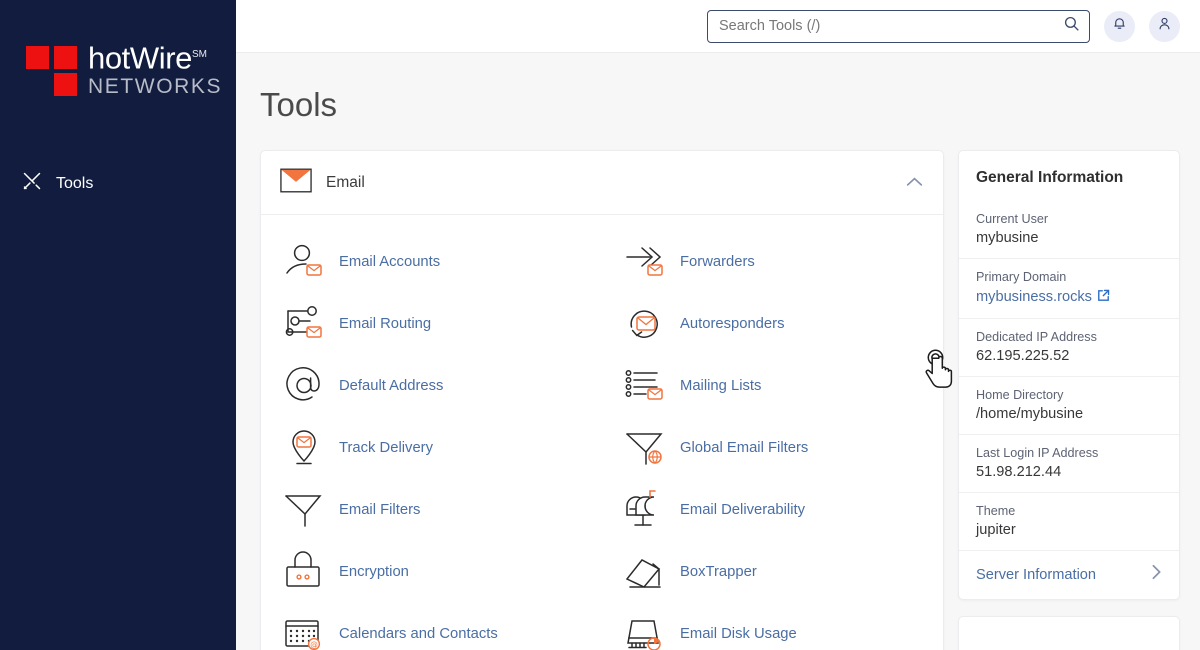  What do you see at coordinates (1037, 453) in the screenshot?
I see `info-key: Last Login IP Address` at bounding box center [1037, 453].